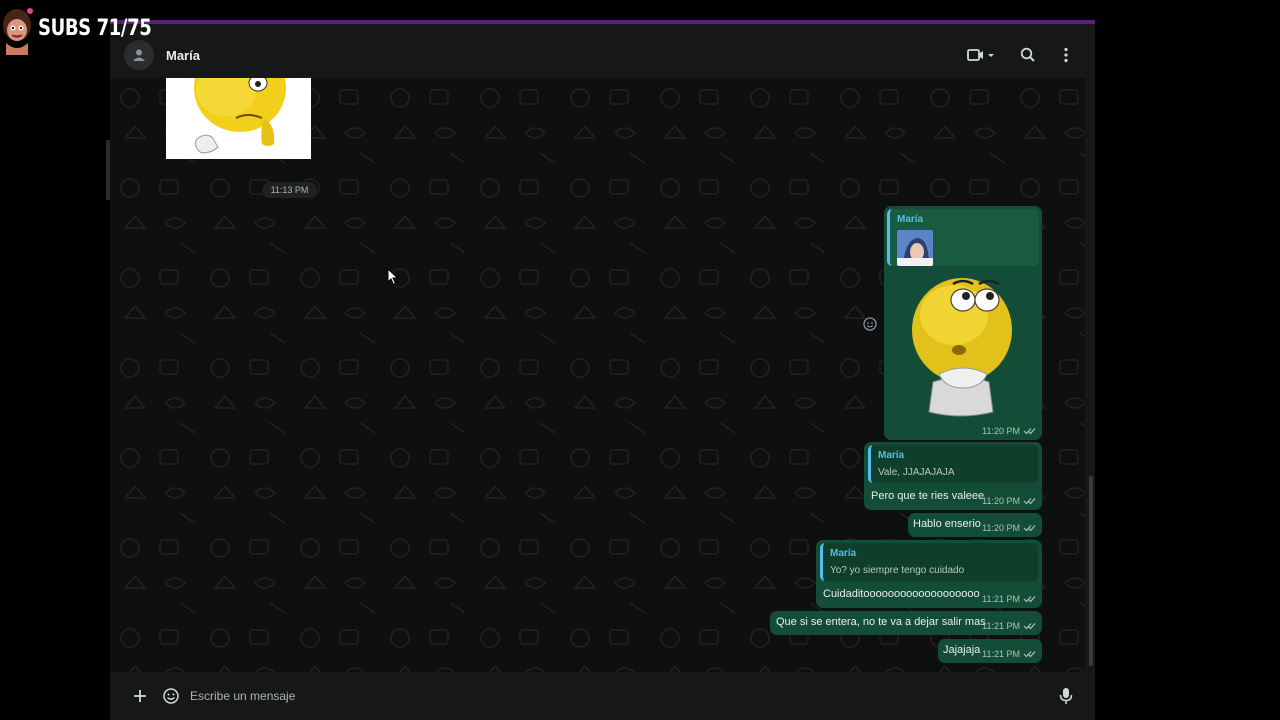 The width and height of the screenshot is (1280, 720). I want to click on search-icon, so click(1027, 54).